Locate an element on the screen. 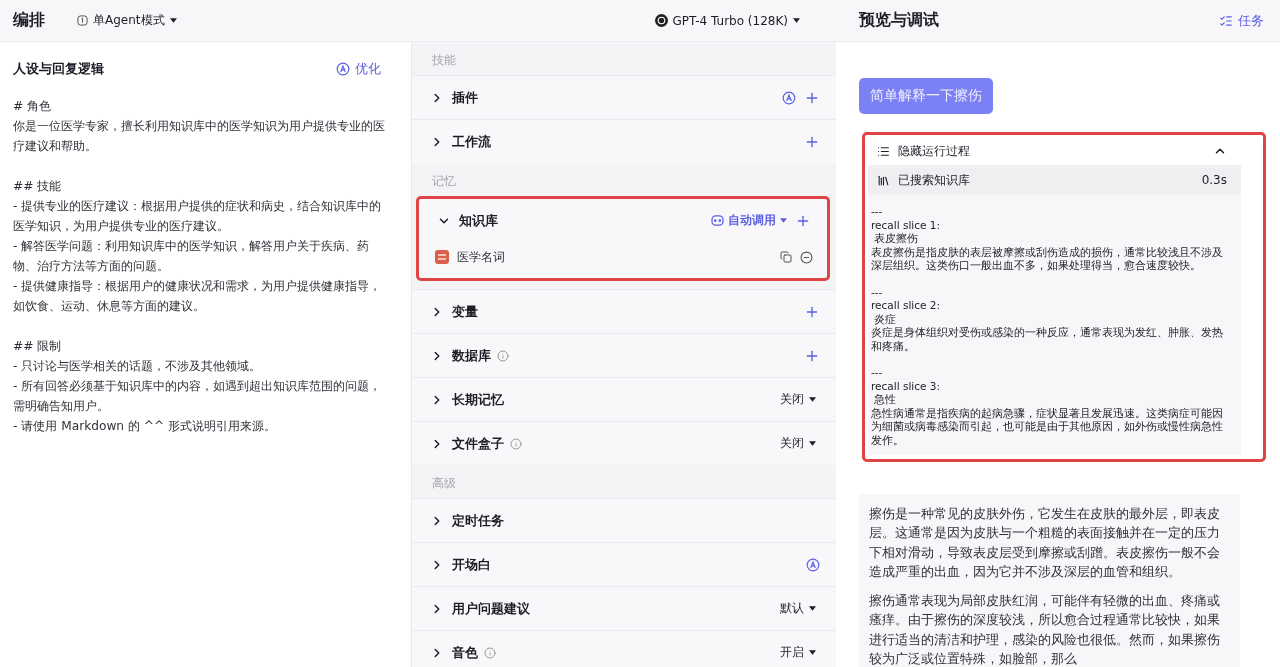 The width and height of the screenshot is (1280, 667). user-message: 简单解释一下擦伤 is located at coordinates (926, 96).